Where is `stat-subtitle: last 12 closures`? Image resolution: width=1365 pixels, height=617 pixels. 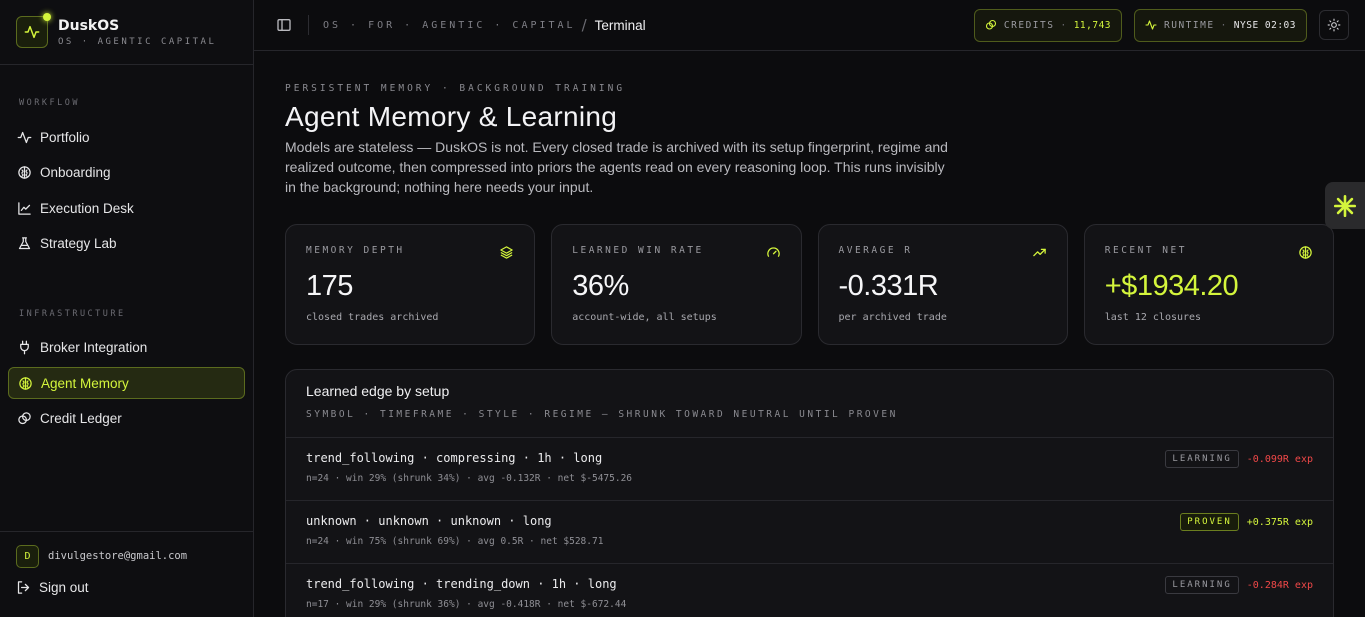
stat-subtitle: last 12 closures is located at coordinates (1153, 317).